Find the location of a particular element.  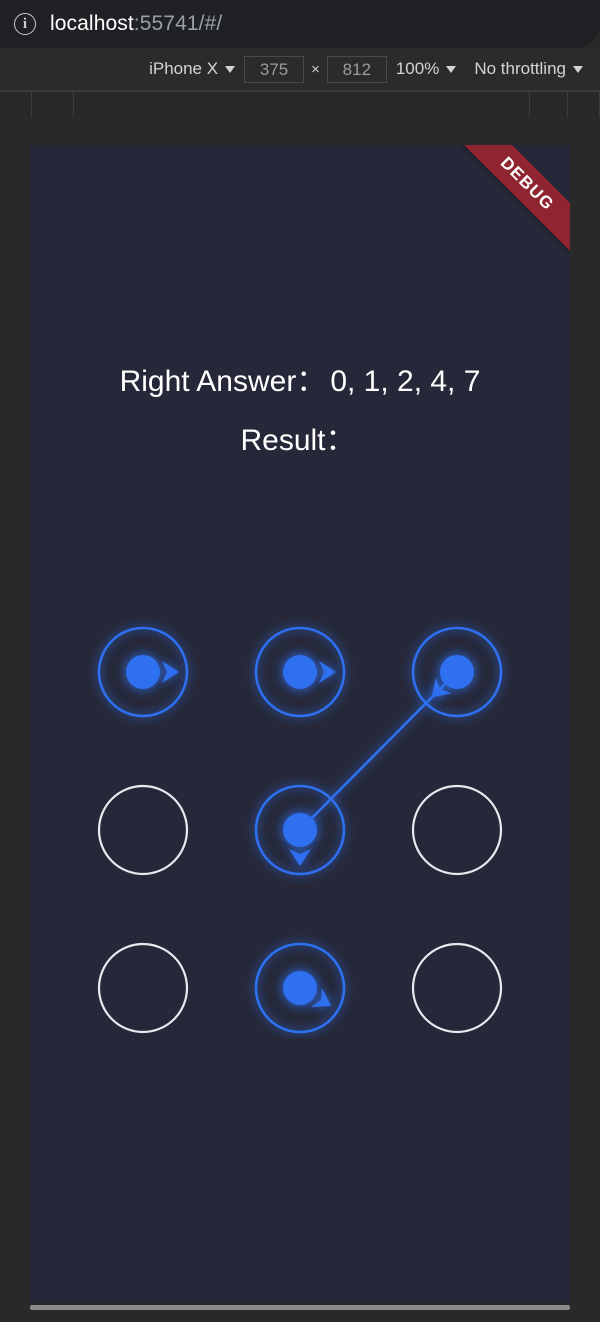

debug-badge: DEBUG is located at coordinates (512, 201).